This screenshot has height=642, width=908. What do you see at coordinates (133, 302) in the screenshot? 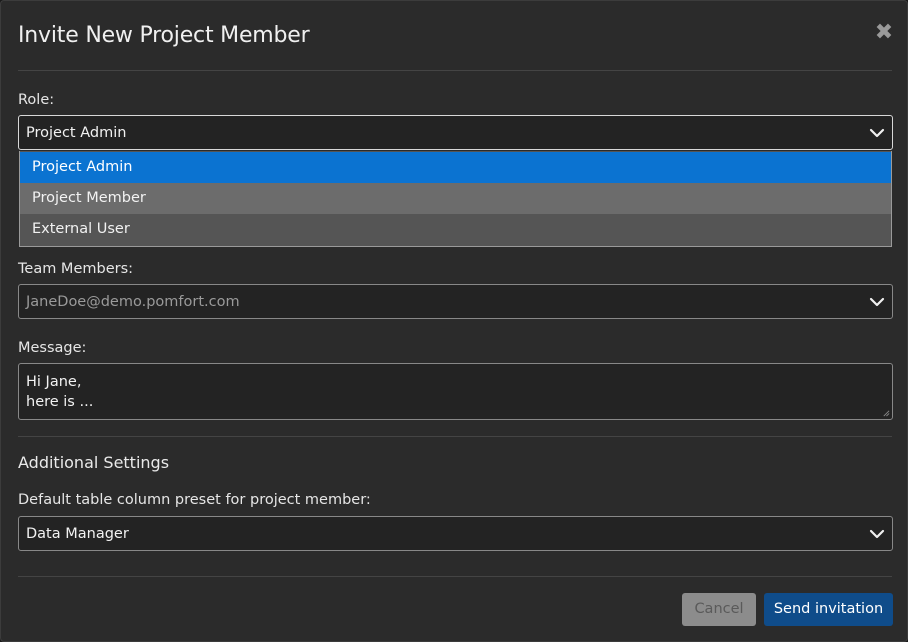
I see `team-members-placeholder: JaneDoe@demo.pomfort.com` at bounding box center [133, 302].